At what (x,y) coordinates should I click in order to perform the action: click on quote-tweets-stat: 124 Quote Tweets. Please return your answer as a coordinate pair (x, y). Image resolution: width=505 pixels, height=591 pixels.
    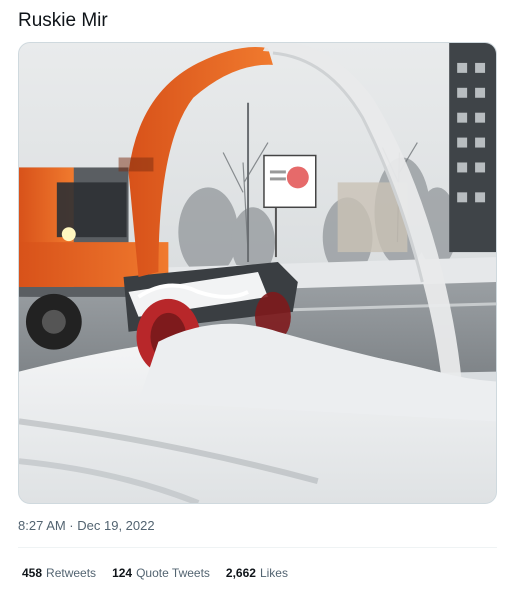
    Looking at the image, I should click on (161, 573).